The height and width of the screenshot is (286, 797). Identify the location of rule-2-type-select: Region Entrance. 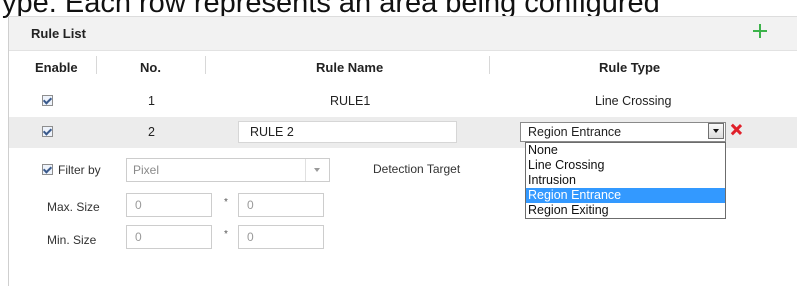
(623, 132).